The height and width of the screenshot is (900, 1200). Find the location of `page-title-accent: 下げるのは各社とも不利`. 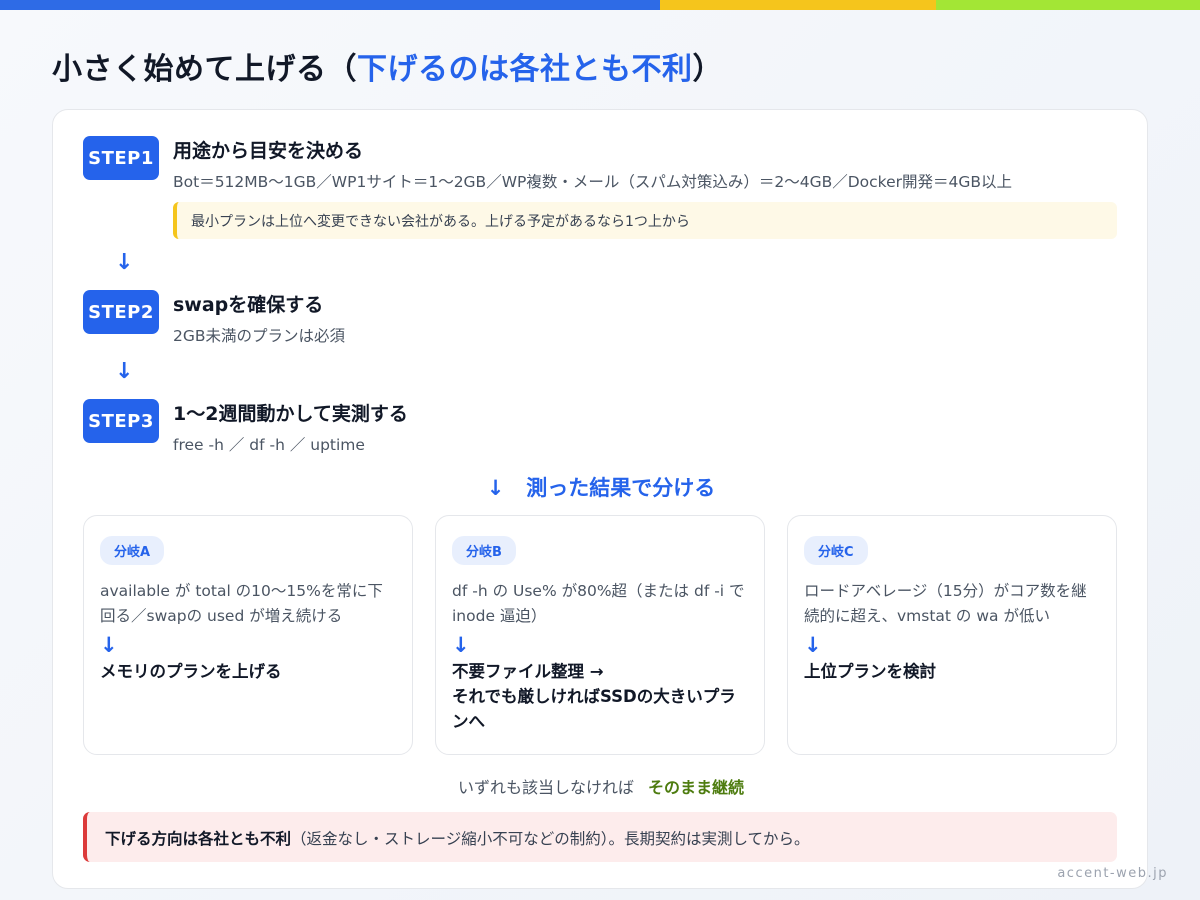

page-title-accent: 下げるのは各社とも不利 is located at coordinates (525, 69).